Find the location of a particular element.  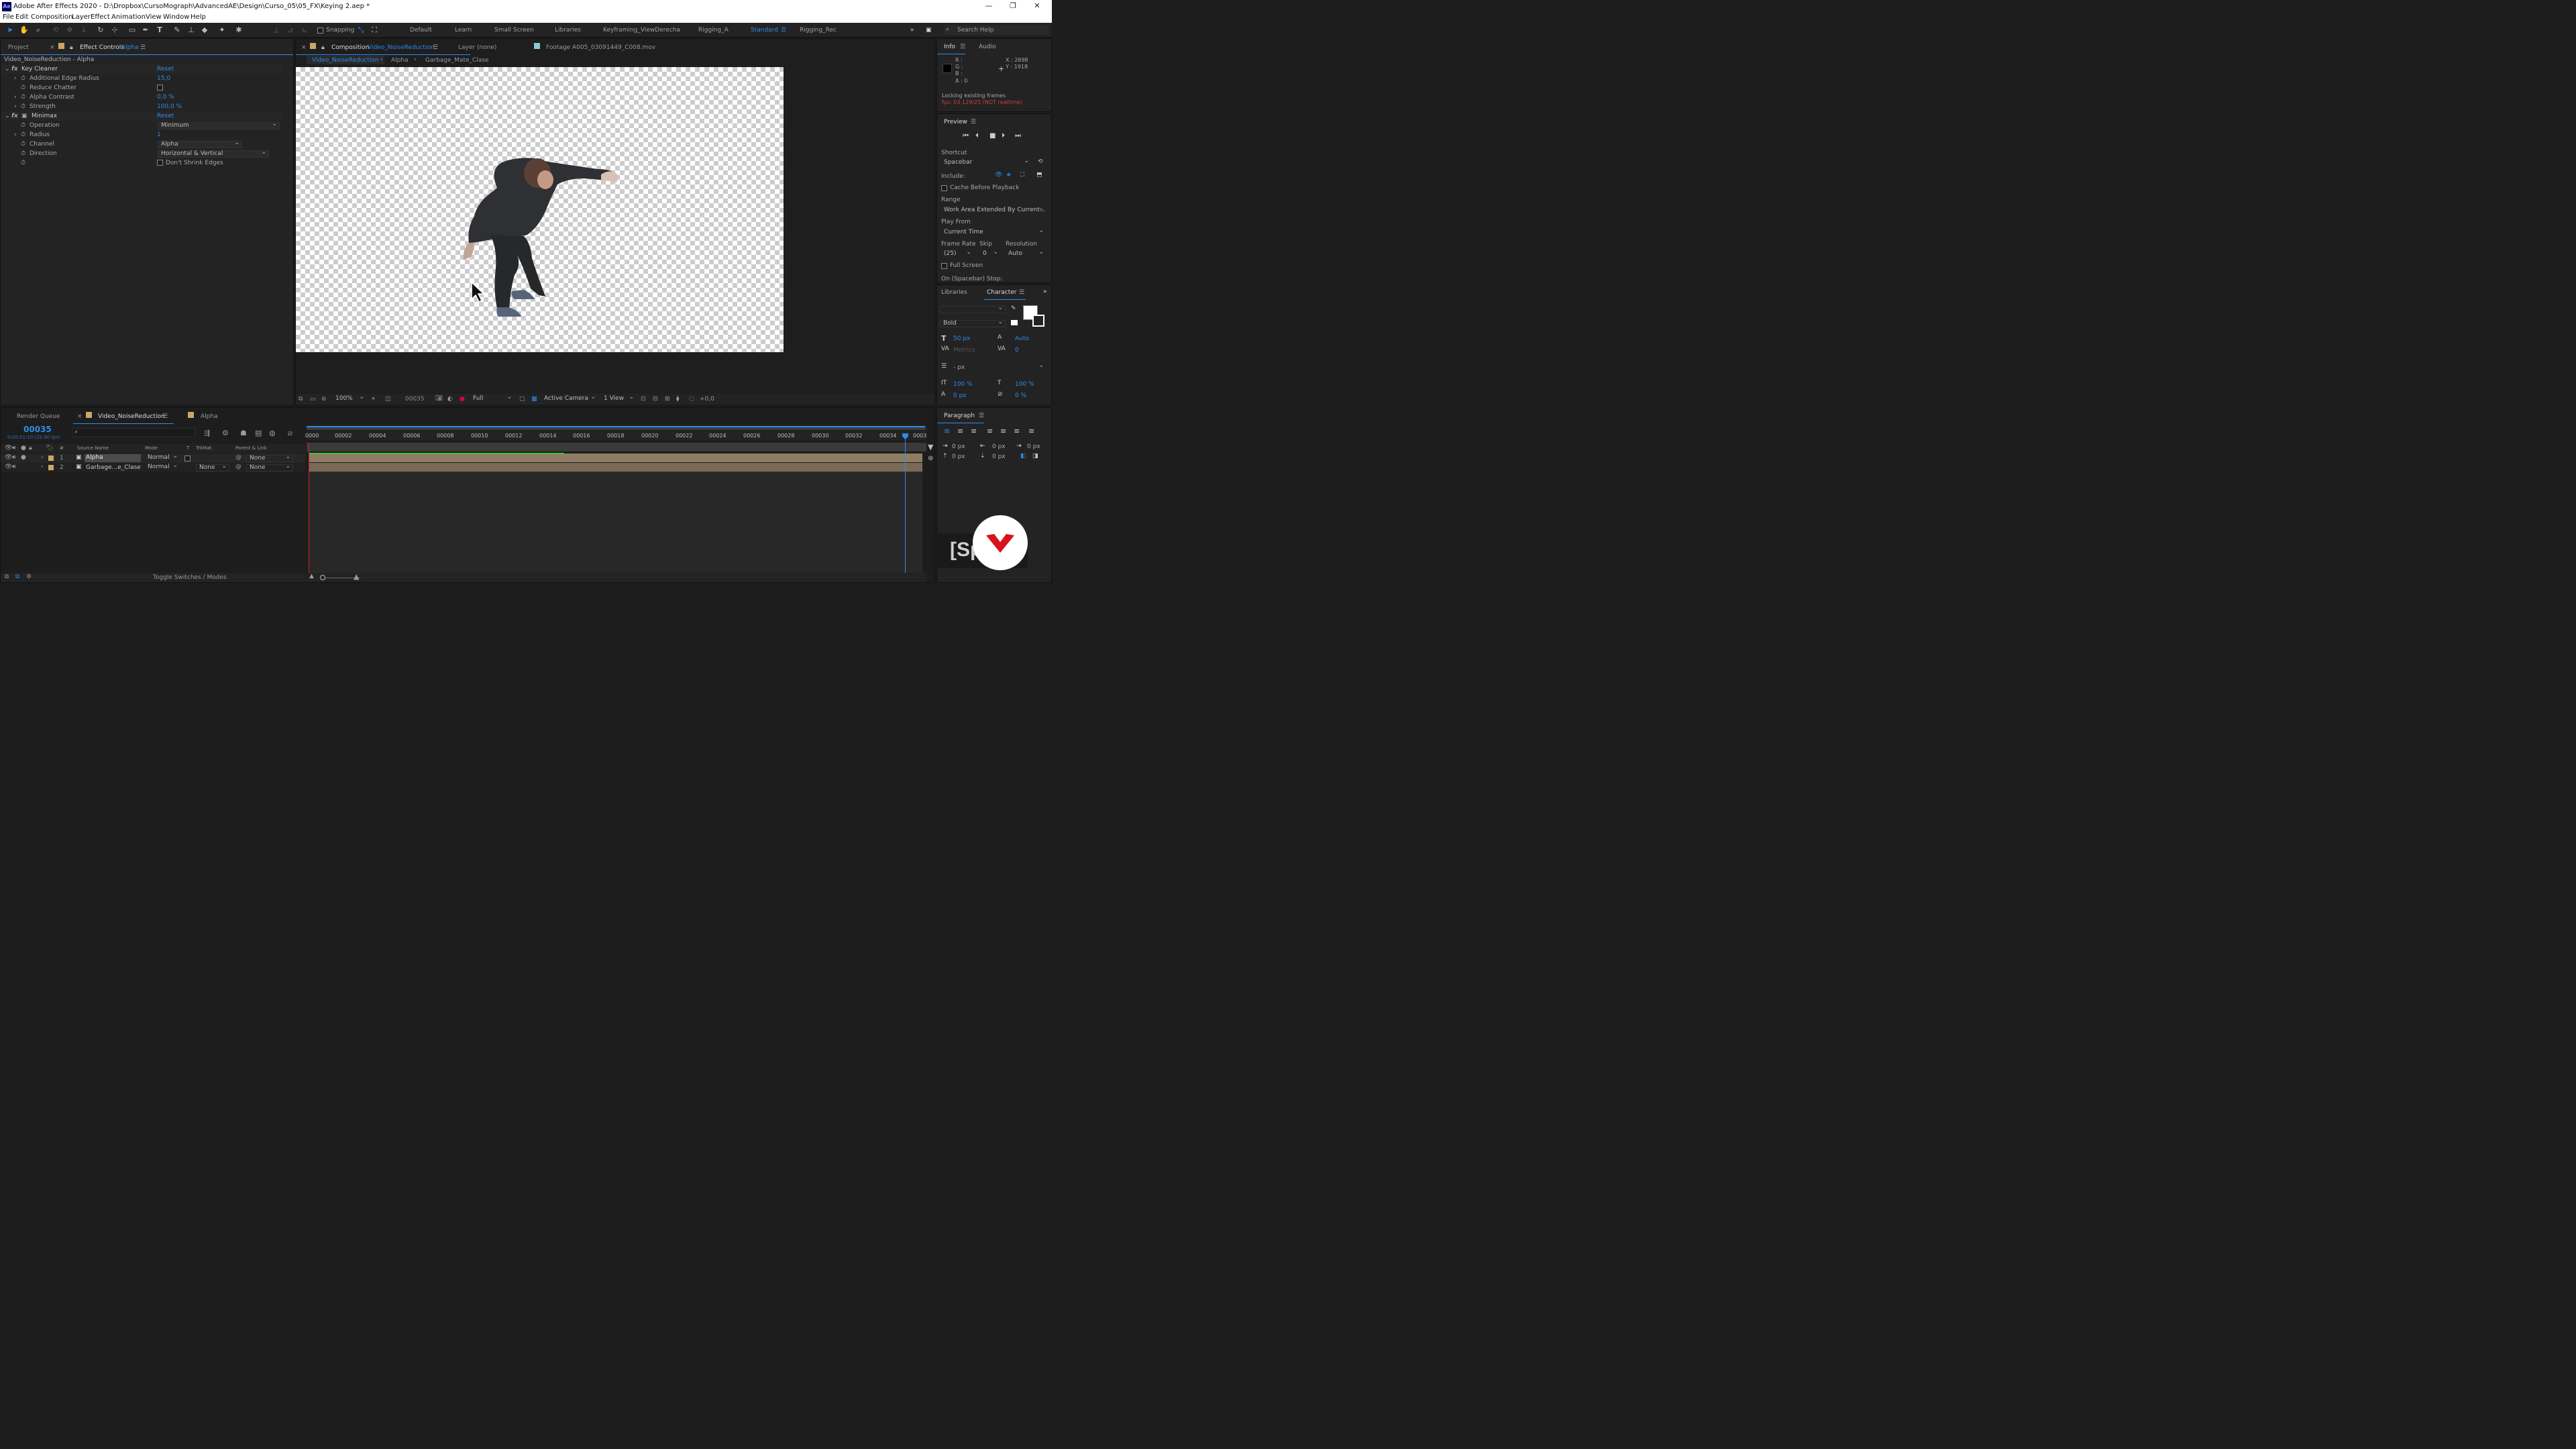

camera-dropdown: Active Camera is located at coordinates (569, 398).